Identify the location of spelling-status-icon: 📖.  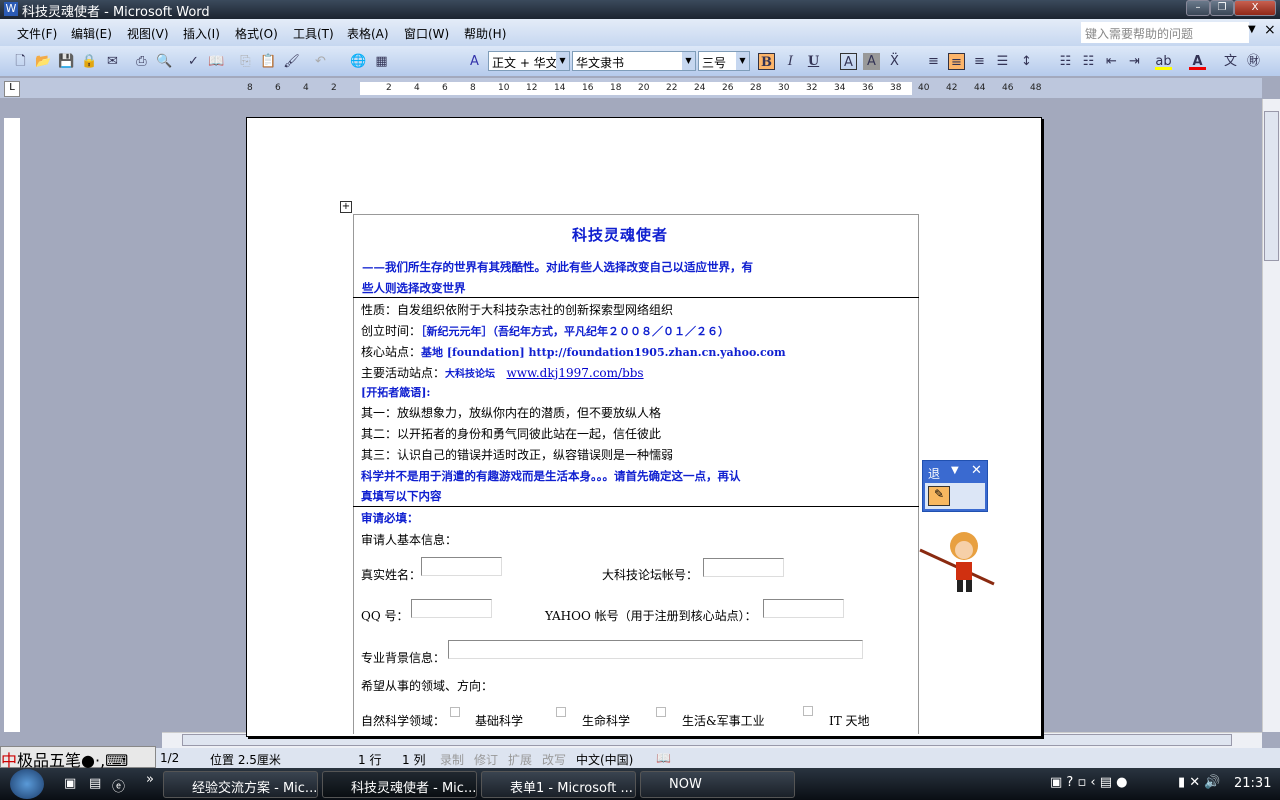
(663, 758).